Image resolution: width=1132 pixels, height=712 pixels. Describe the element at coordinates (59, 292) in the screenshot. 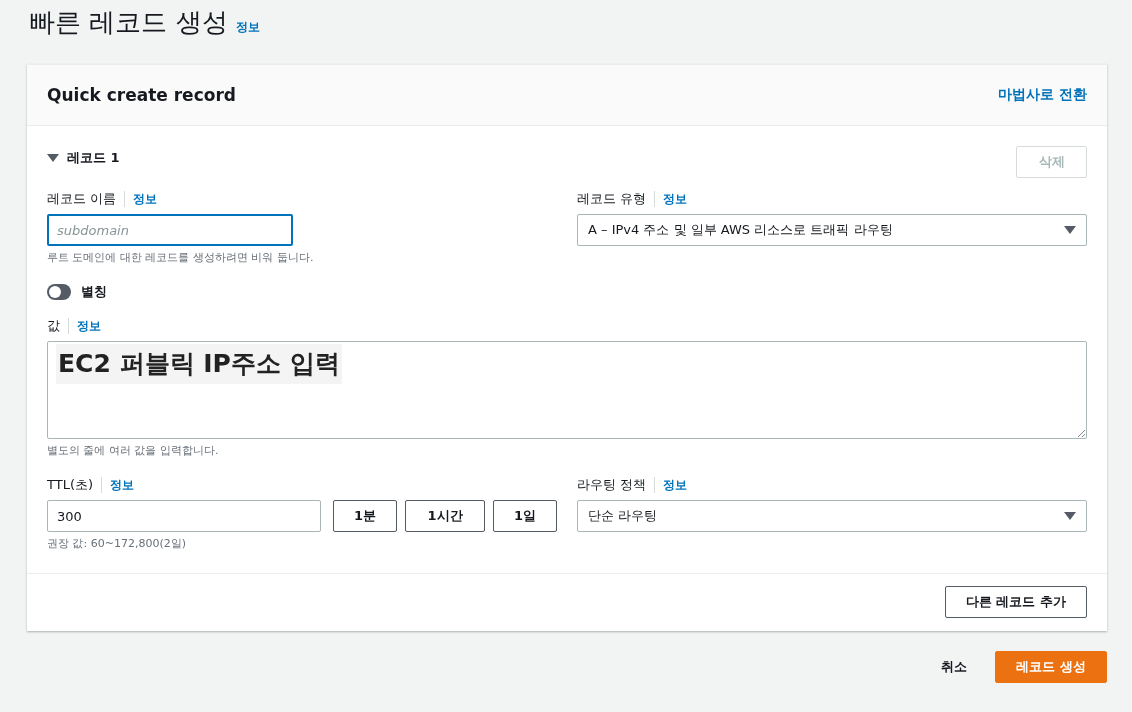

I see `alias-toggle` at that location.